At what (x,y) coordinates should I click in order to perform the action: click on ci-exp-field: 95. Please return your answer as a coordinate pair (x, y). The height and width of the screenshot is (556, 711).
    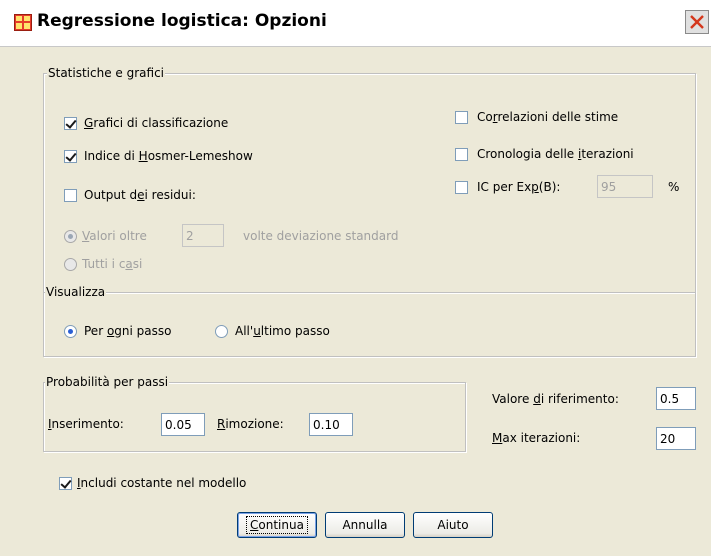
    Looking at the image, I should click on (625, 186).